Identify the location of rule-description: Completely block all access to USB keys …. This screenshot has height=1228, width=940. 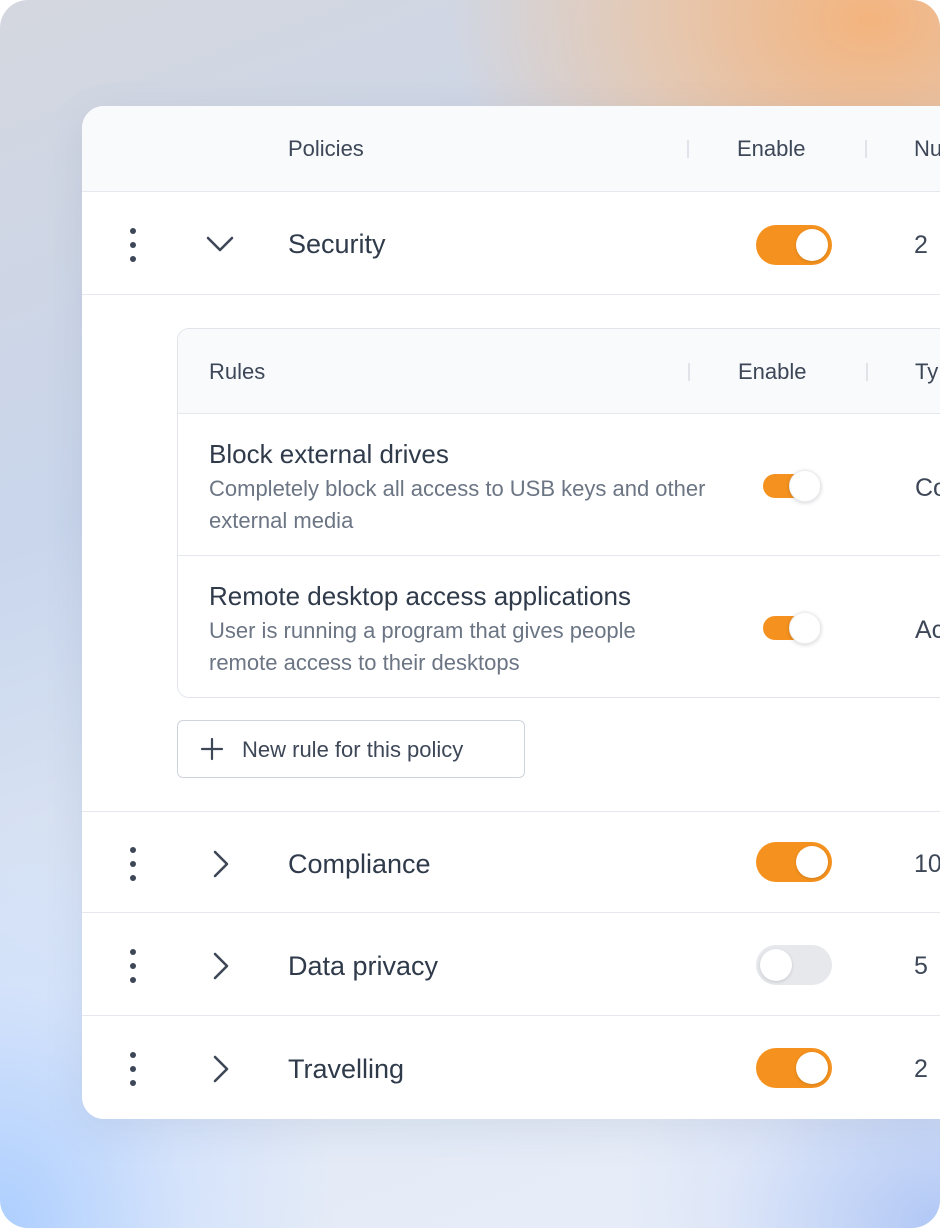
(457, 504).